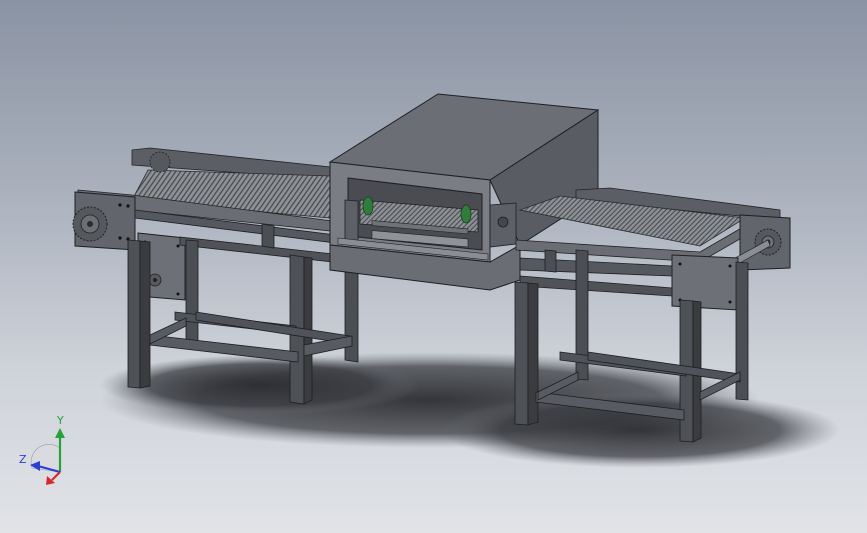 Image resolution: width=867 pixels, height=533 pixels. I want to click on x-axis-line, so click(56, 476).